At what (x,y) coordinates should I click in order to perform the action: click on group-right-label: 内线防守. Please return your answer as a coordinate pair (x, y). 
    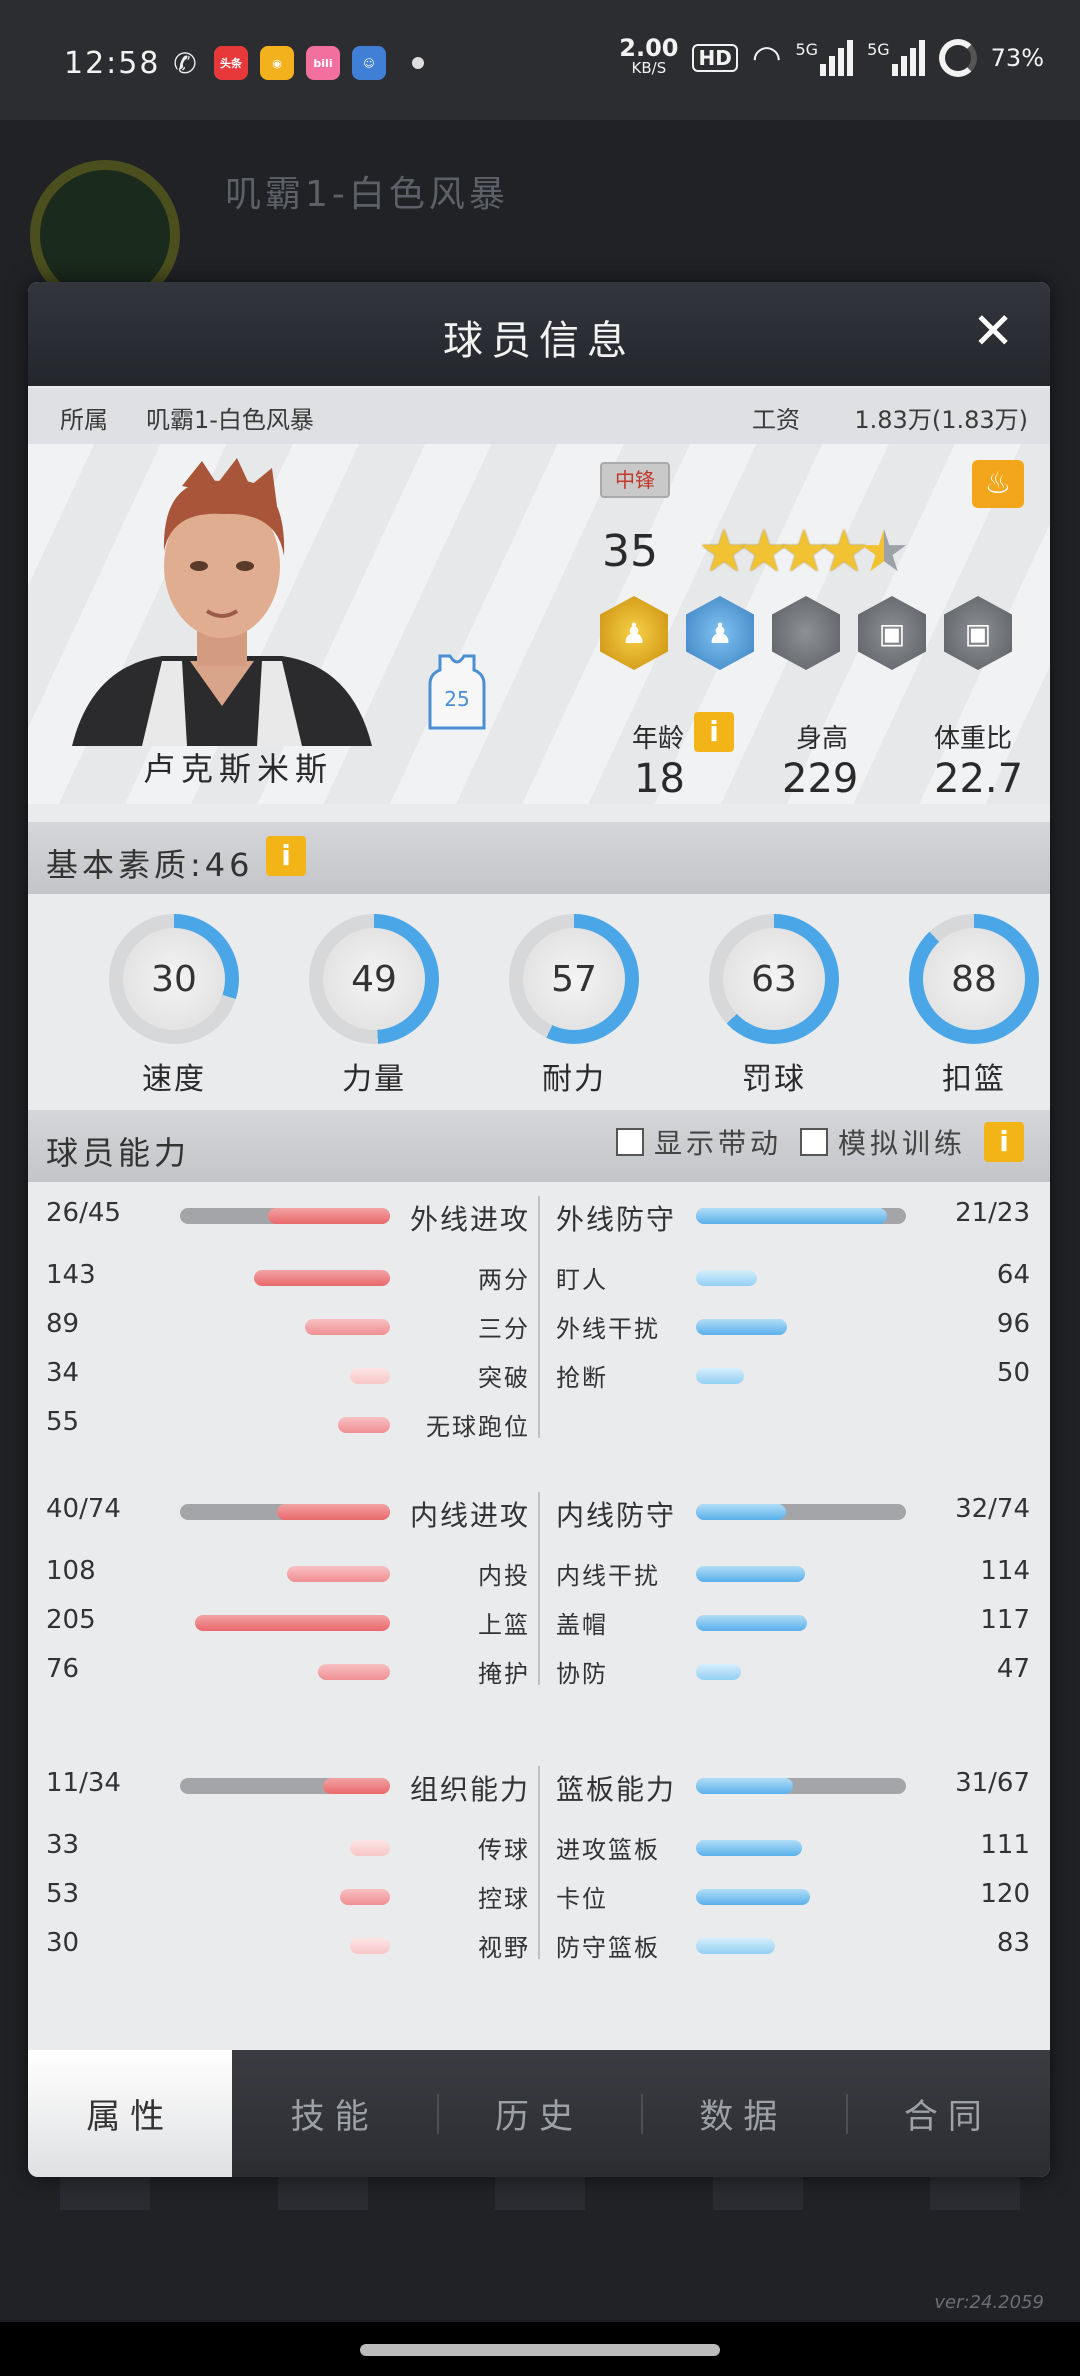
    Looking at the image, I should click on (616, 1515).